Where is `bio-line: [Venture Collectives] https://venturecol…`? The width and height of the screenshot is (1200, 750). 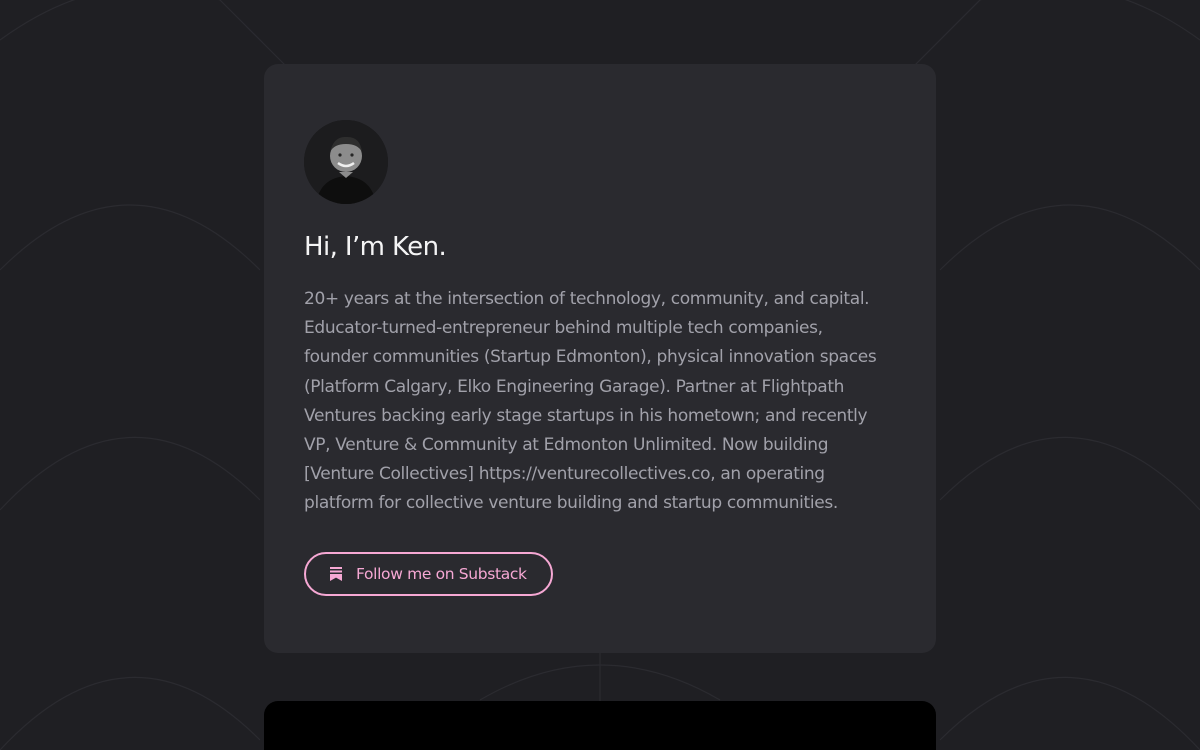
bio-line: [Venture Collectives] https://venturecol… is located at coordinates (564, 474).